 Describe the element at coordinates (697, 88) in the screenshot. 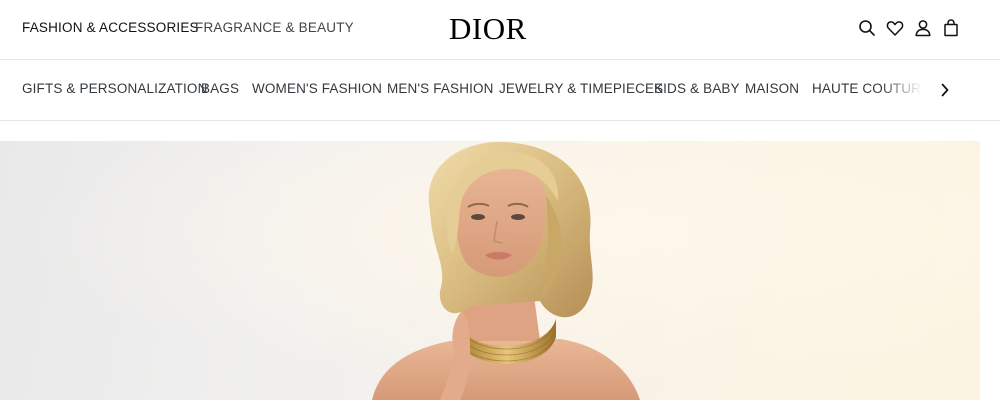

I see `nav-item-kids-baby: KIDS & BABY` at that location.